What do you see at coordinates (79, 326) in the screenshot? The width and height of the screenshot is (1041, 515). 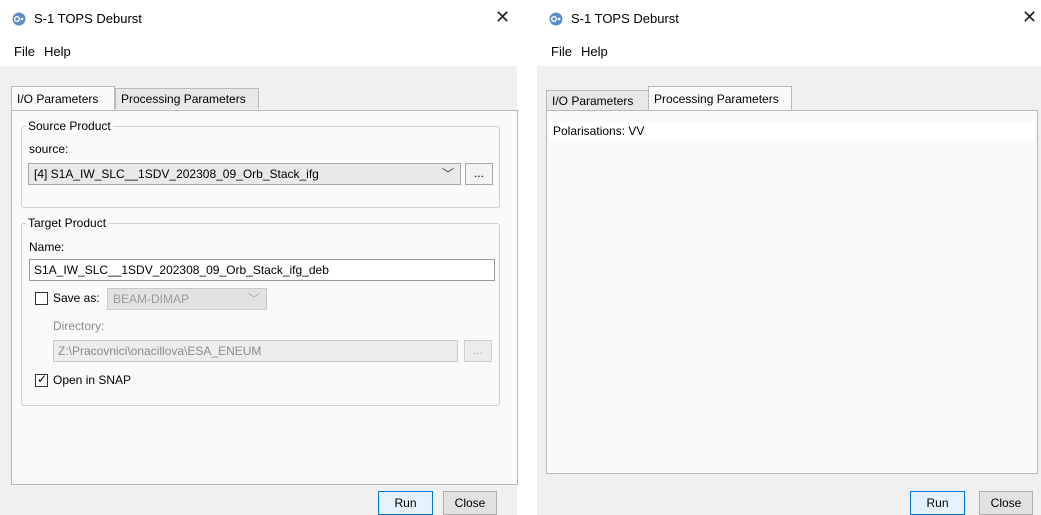 I see `directory-label: Directory:` at bounding box center [79, 326].